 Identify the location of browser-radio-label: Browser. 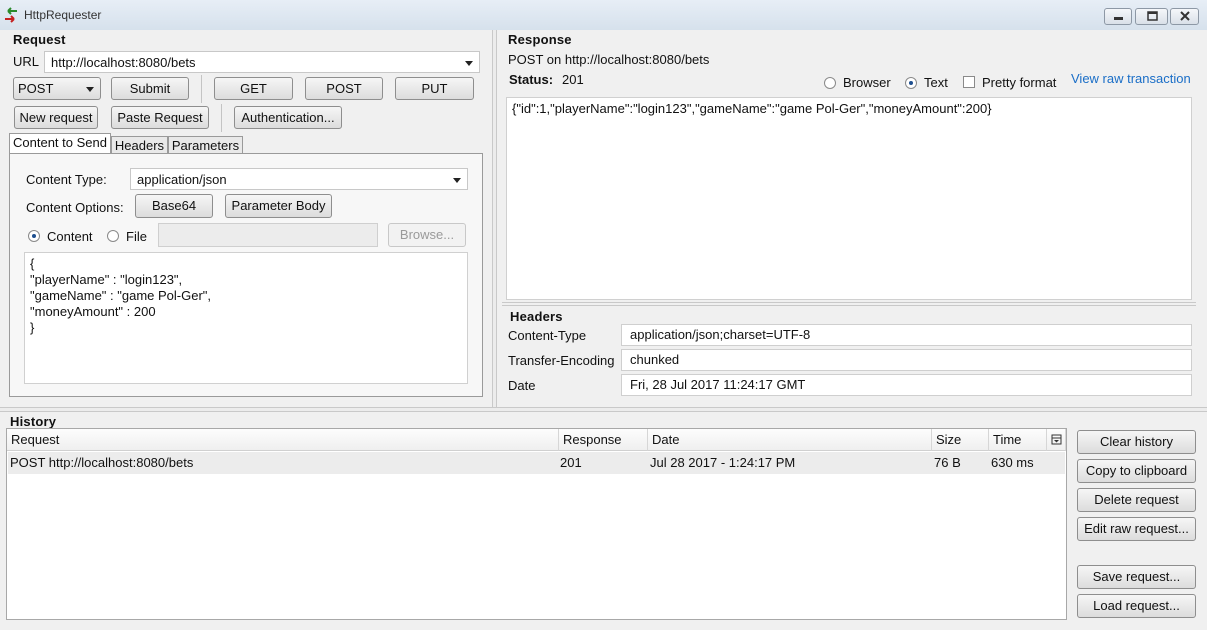
(867, 82).